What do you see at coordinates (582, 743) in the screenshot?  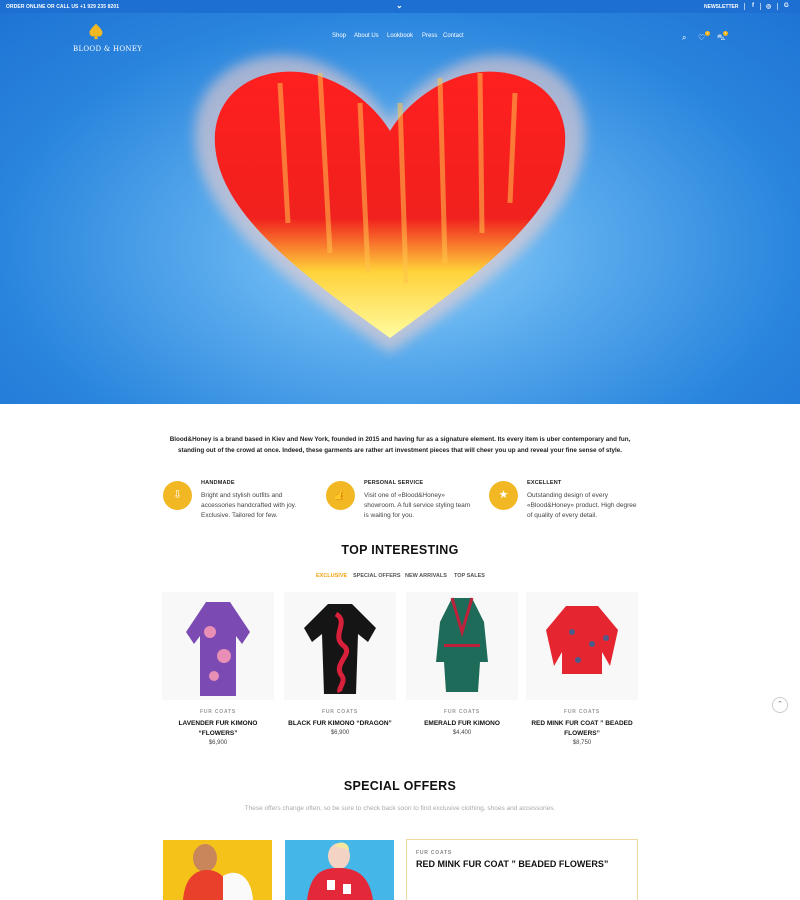 I see `product-price: $8,750` at bounding box center [582, 743].